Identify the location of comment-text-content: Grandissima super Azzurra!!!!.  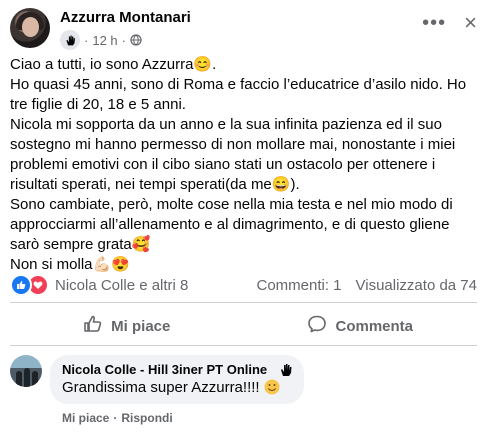
(161, 387).